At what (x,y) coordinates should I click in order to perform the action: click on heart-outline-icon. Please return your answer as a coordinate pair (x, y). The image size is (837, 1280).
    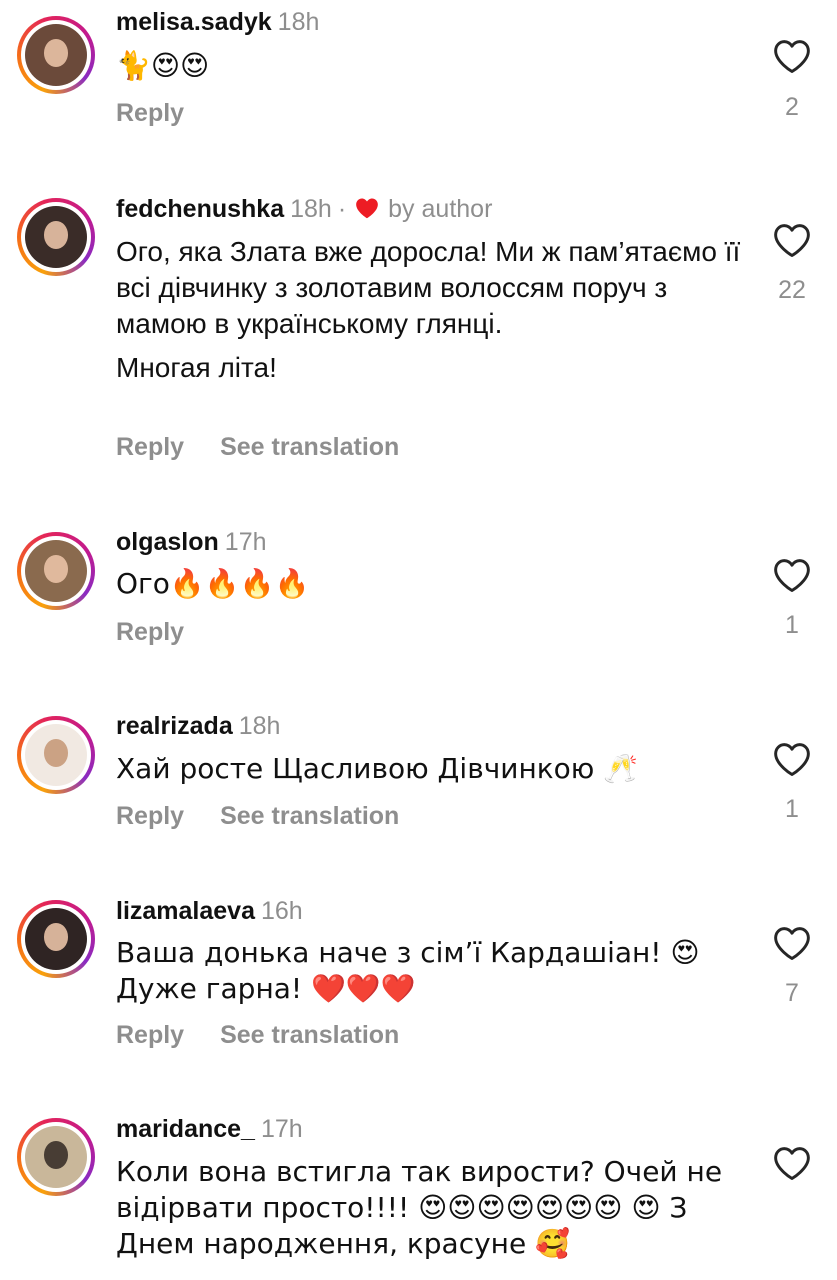
    Looking at the image, I should click on (792, 1163).